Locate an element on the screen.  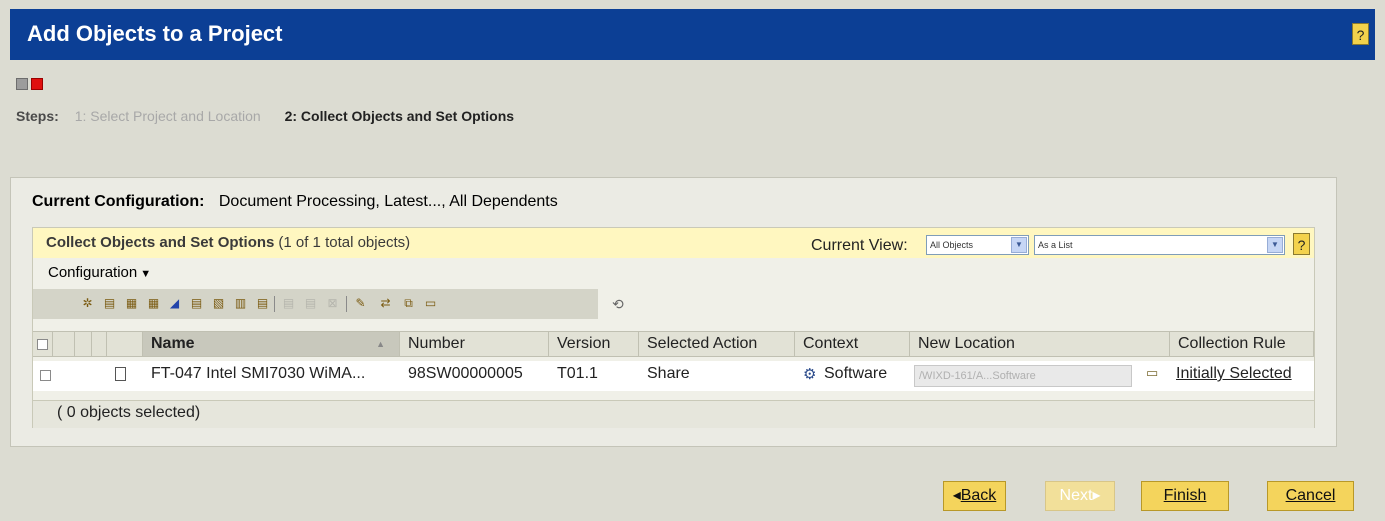
row-version: T01.1 is located at coordinates (577, 373).